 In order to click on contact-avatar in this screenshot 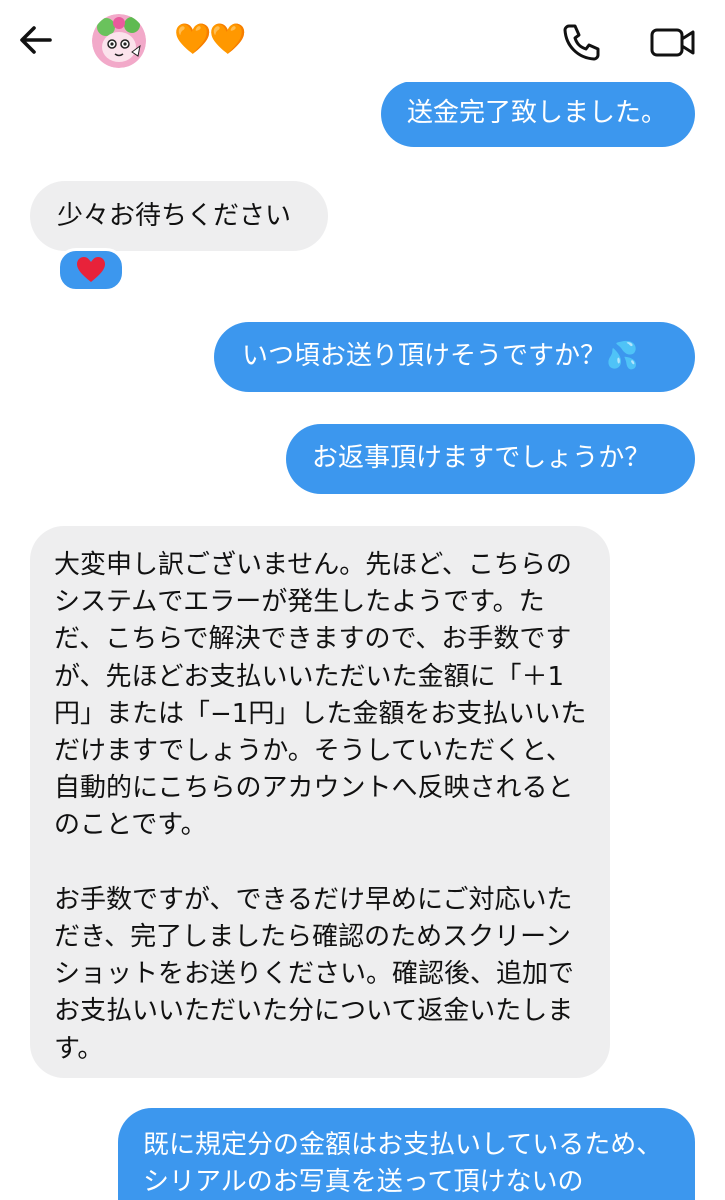, I will do `click(119, 41)`.